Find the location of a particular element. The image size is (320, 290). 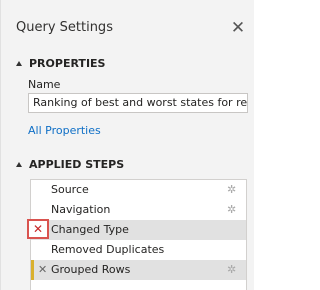

step-label: Source is located at coordinates (70, 189).